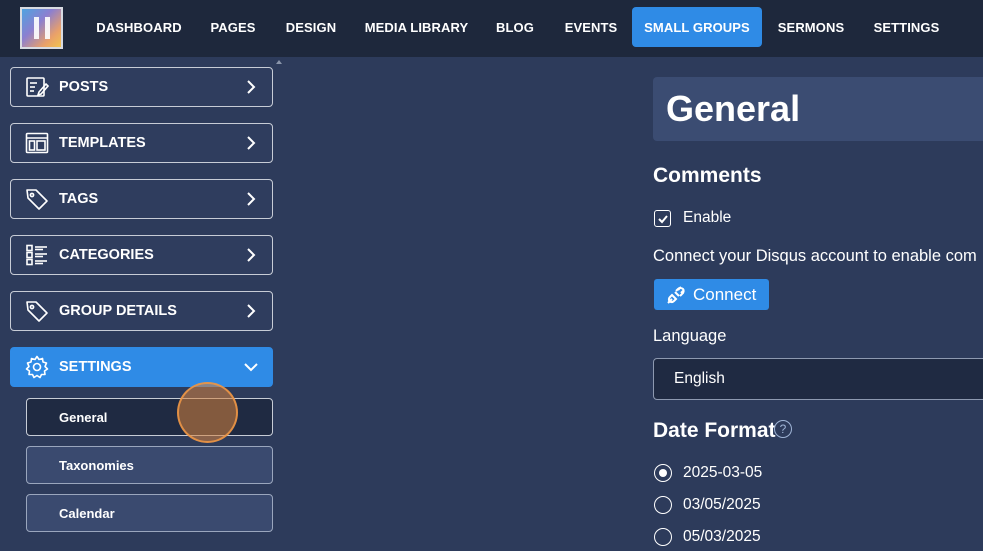 This screenshot has width=983, height=551. What do you see at coordinates (906, 27) in the screenshot?
I see `nav-item-settings: SETTINGS` at bounding box center [906, 27].